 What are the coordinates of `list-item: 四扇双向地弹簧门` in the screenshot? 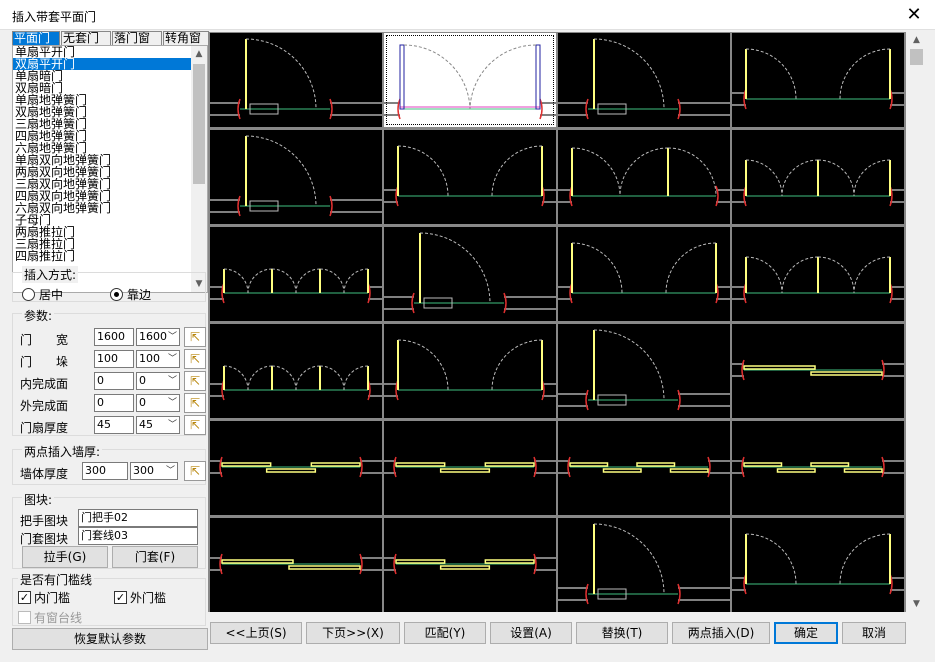 It's located at (102, 196).